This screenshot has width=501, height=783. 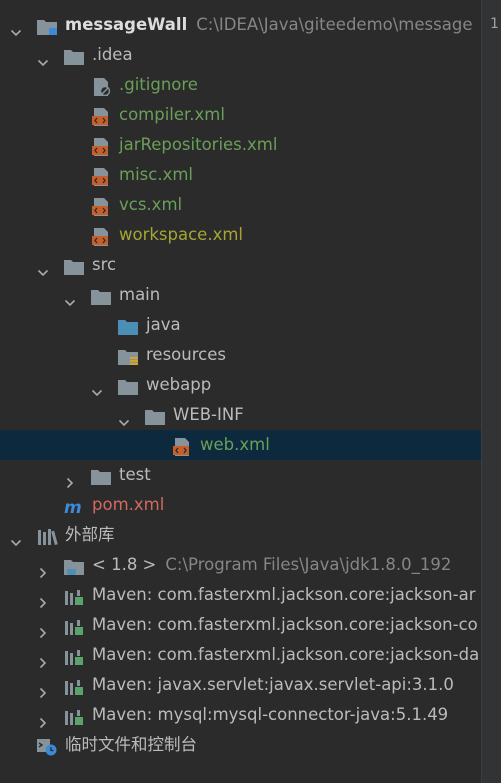 What do you see at coordinates (198, 144) in the screenshot?
I see `tree-row-label: jarRepositories.xml` at bounding box center [198, 144].